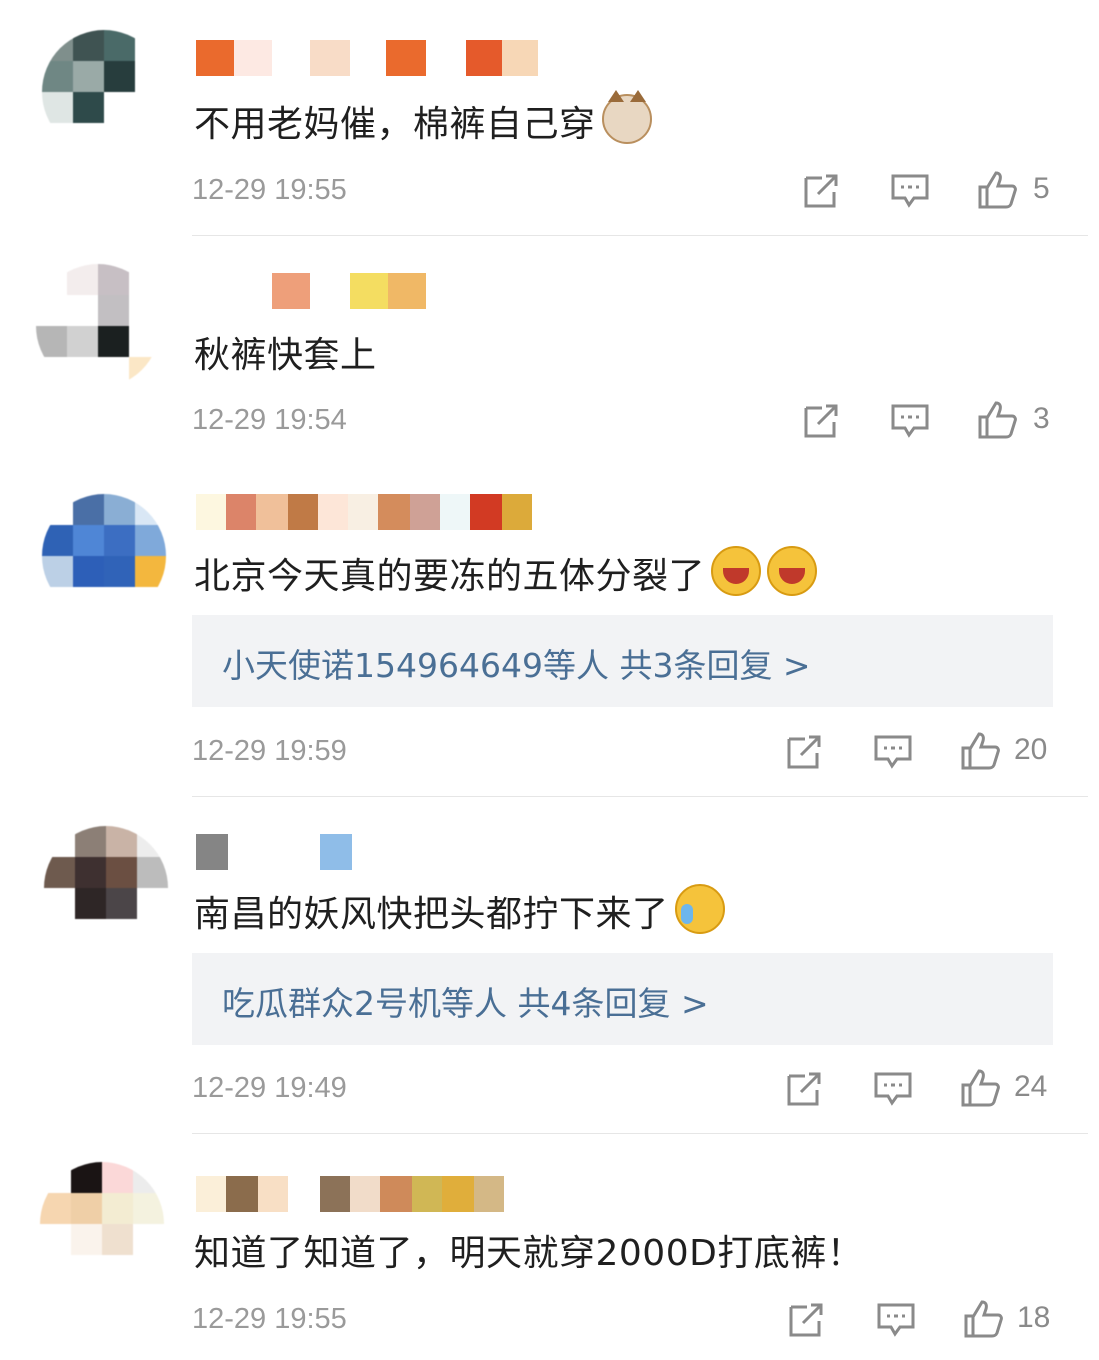  What do you see at coordinates (1041, 188) in the screenshot?
I see `like-count: 5` at bounding box center [1041, 188].